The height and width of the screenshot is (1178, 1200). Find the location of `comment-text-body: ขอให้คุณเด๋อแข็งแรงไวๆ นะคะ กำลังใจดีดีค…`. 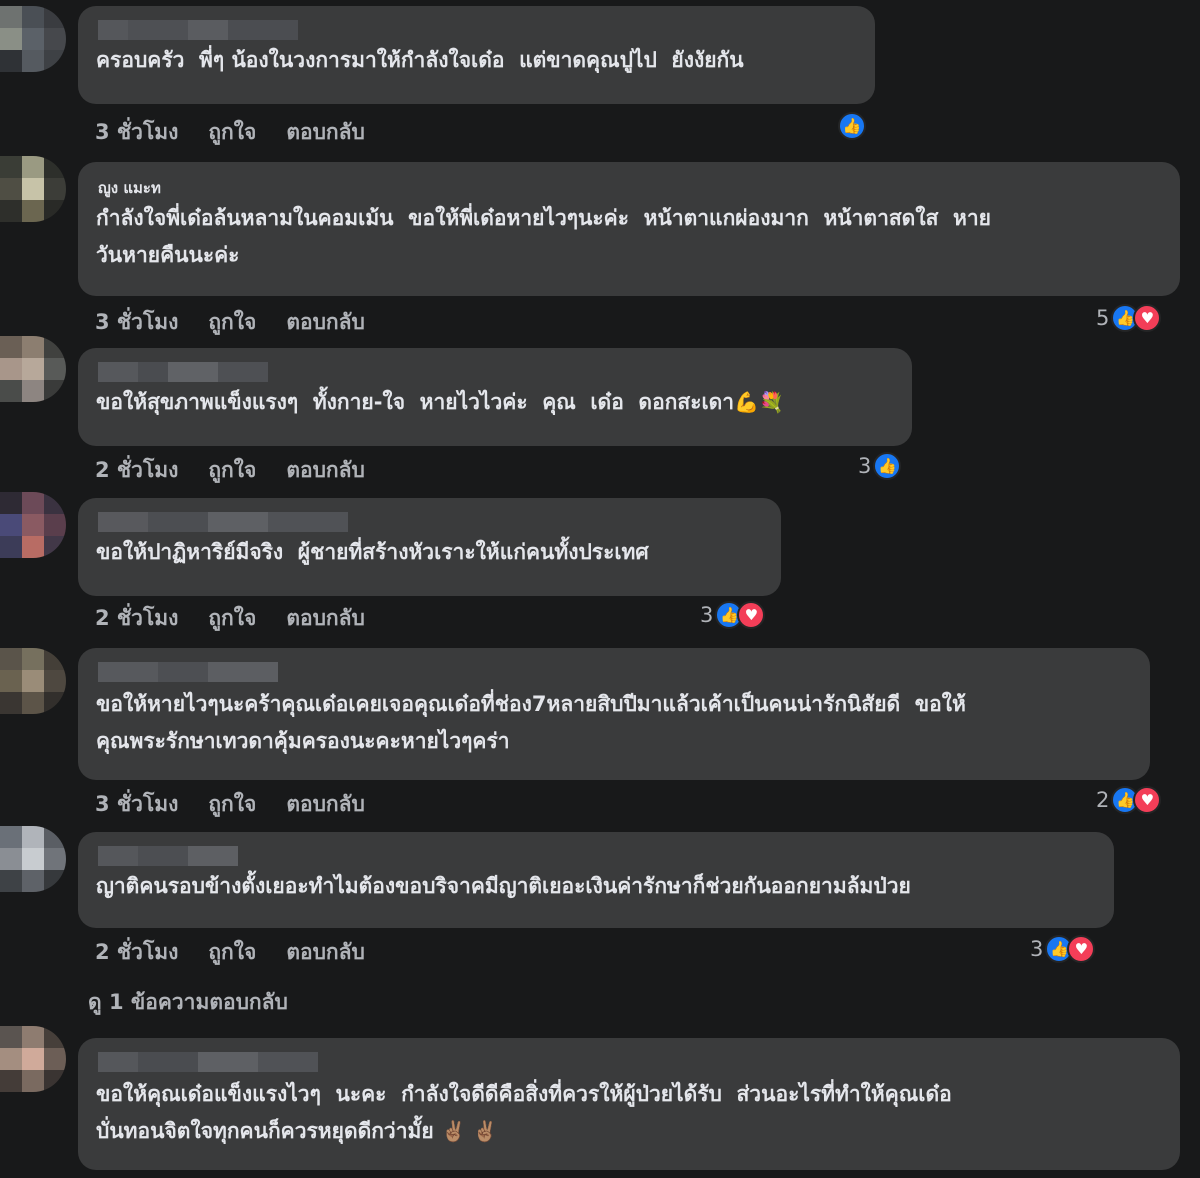

comment-text-body: ขอให้คุณเด๋อแข็งแรงไวๆ นะคะ กำลังใจดีดีค… is located at coordinates (524, 1112).